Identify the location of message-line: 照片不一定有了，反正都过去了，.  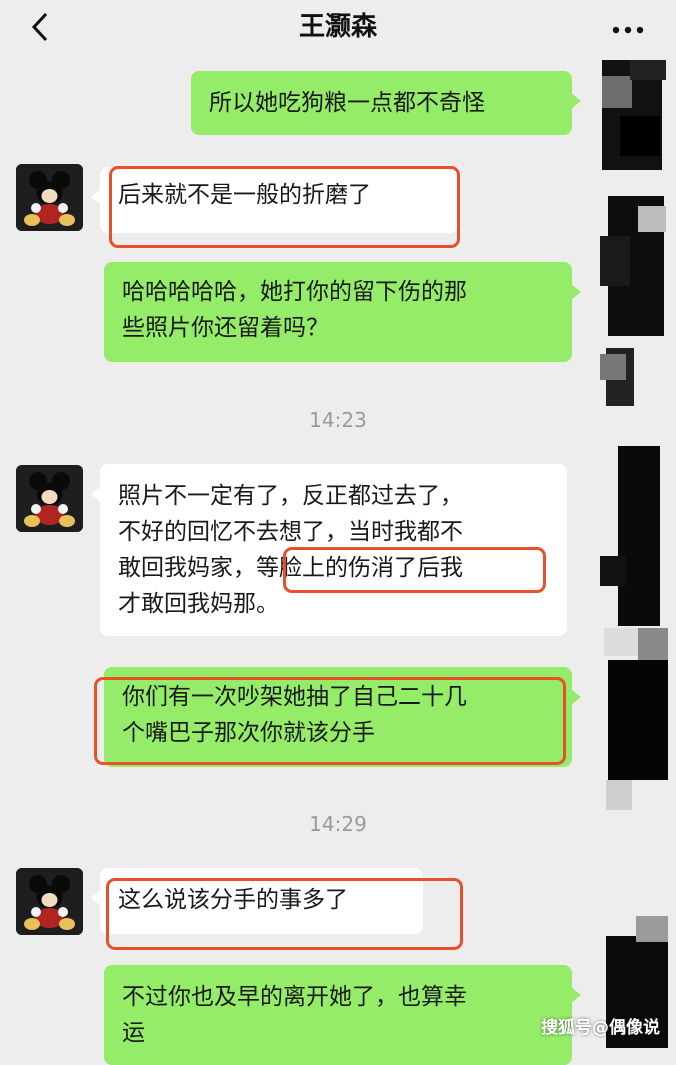
(290, 496).